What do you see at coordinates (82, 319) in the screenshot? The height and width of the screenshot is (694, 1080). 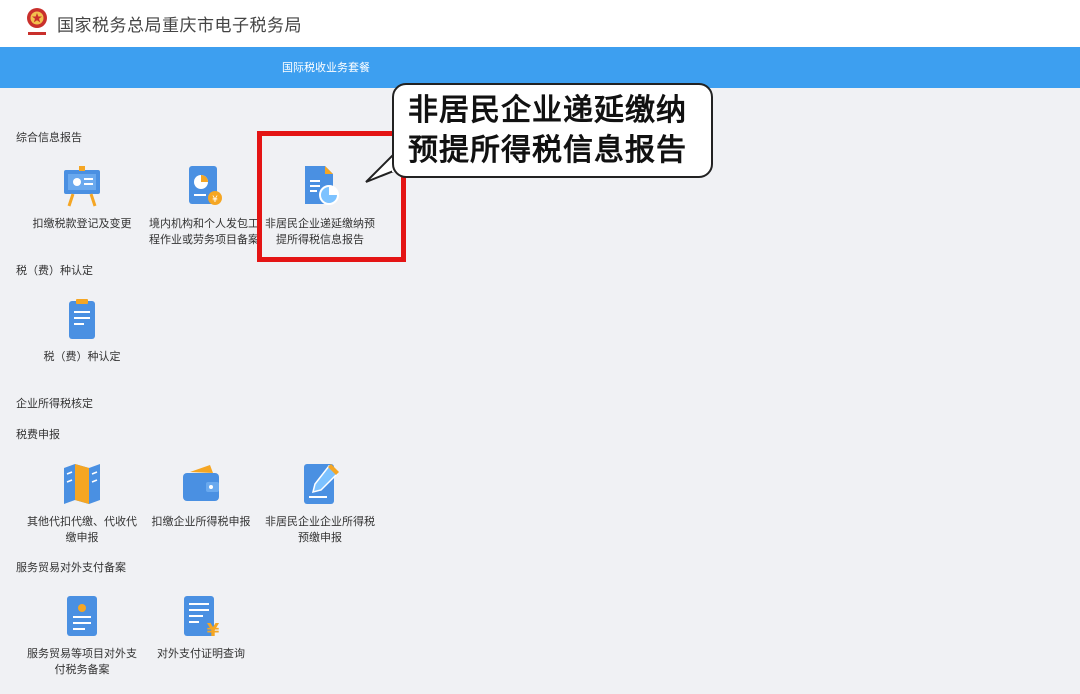 I see `clipboard-icon` at bounding box center [82, 319].